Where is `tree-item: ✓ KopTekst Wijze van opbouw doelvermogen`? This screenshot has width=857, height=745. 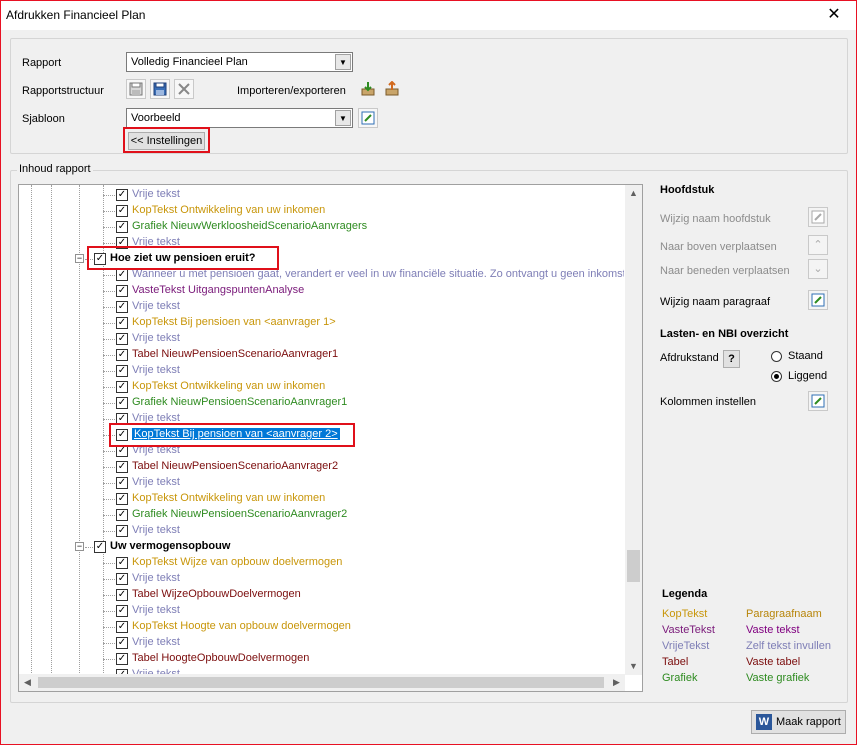 tree-item: ✓ KopTekst Wijze van opbouw doelvermogen is located at coordinates (321, 563).